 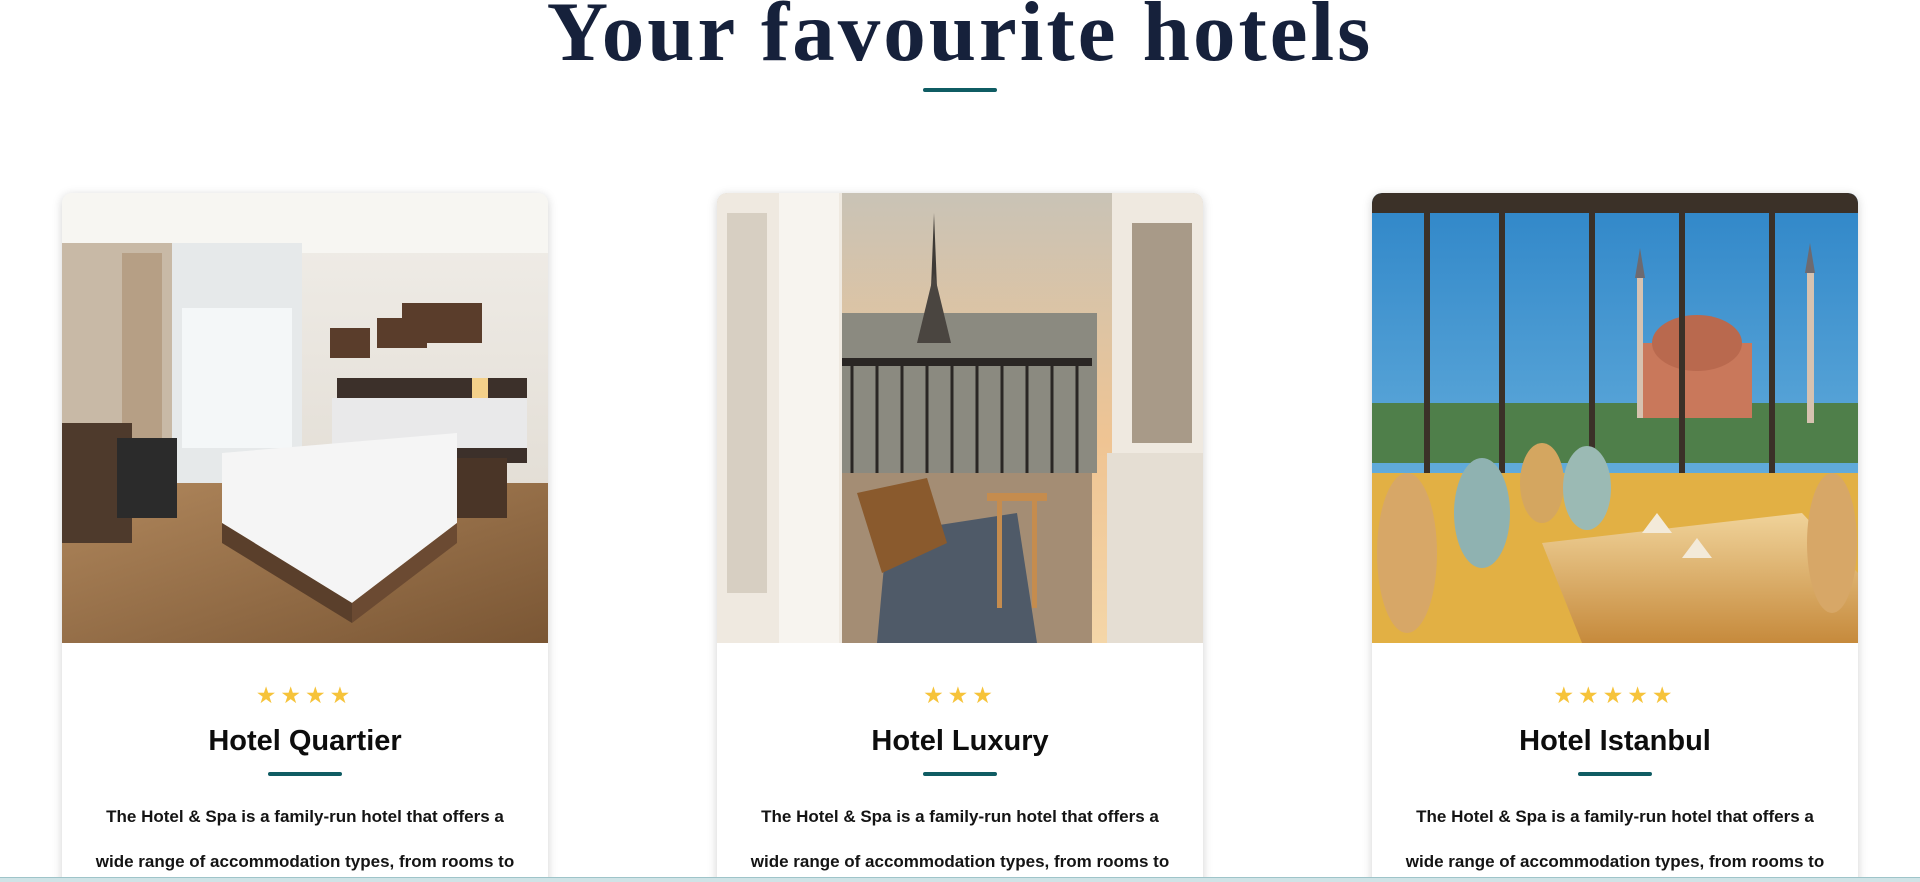 I want to click on hotel-name: Hotel Quartier, so click(x=305, y=741).